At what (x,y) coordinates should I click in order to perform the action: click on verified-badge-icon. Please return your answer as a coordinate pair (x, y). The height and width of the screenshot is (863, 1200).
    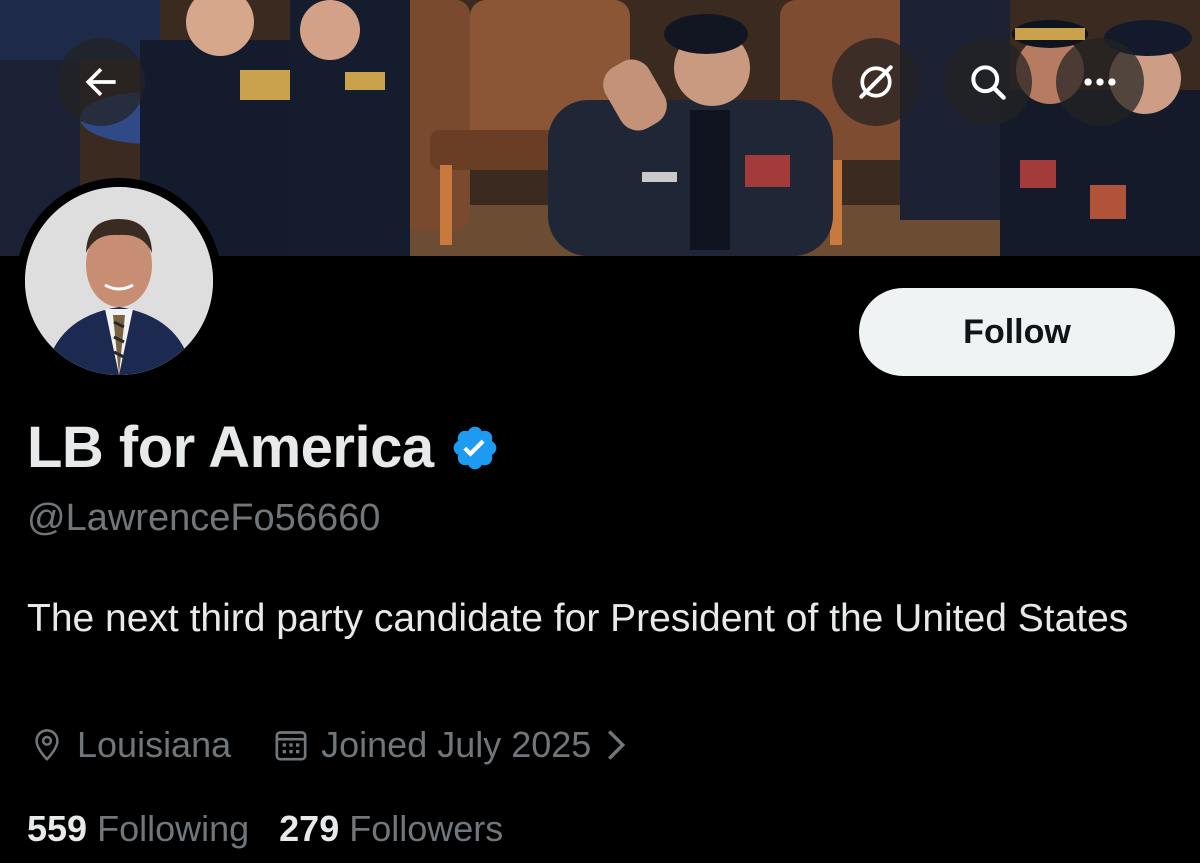
    Looking at the image, I should click on (475, 448).